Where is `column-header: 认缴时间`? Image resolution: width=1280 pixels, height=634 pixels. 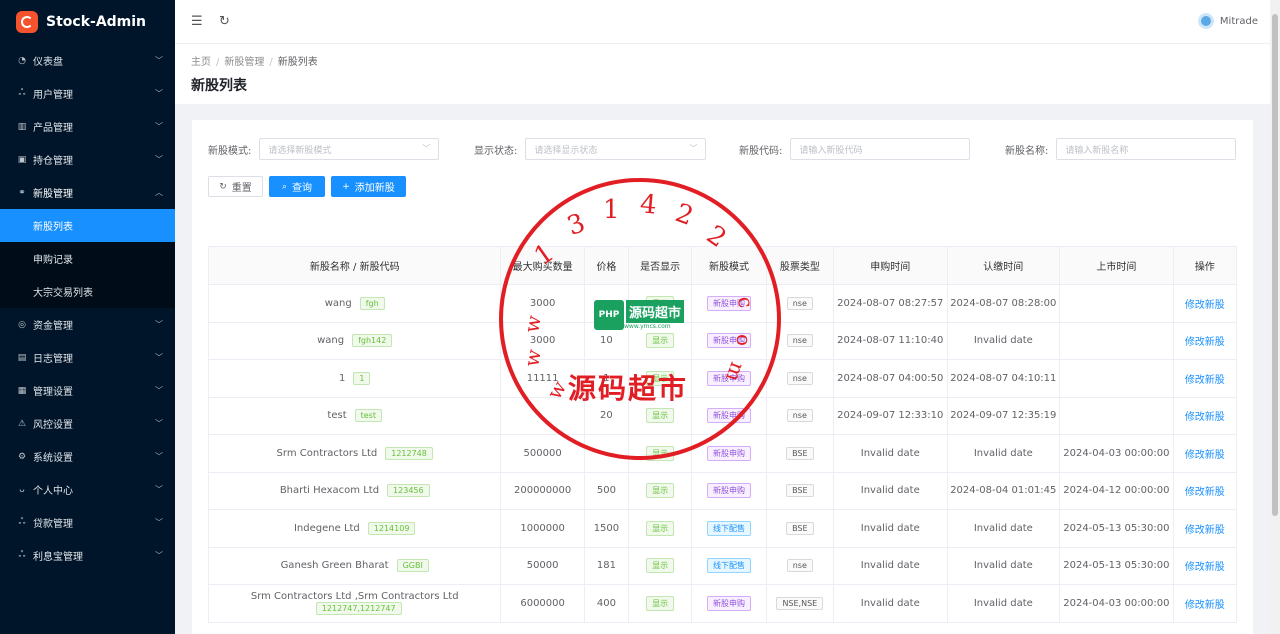
column-header: 认缴时间 is located at coordinates (1003, 265).